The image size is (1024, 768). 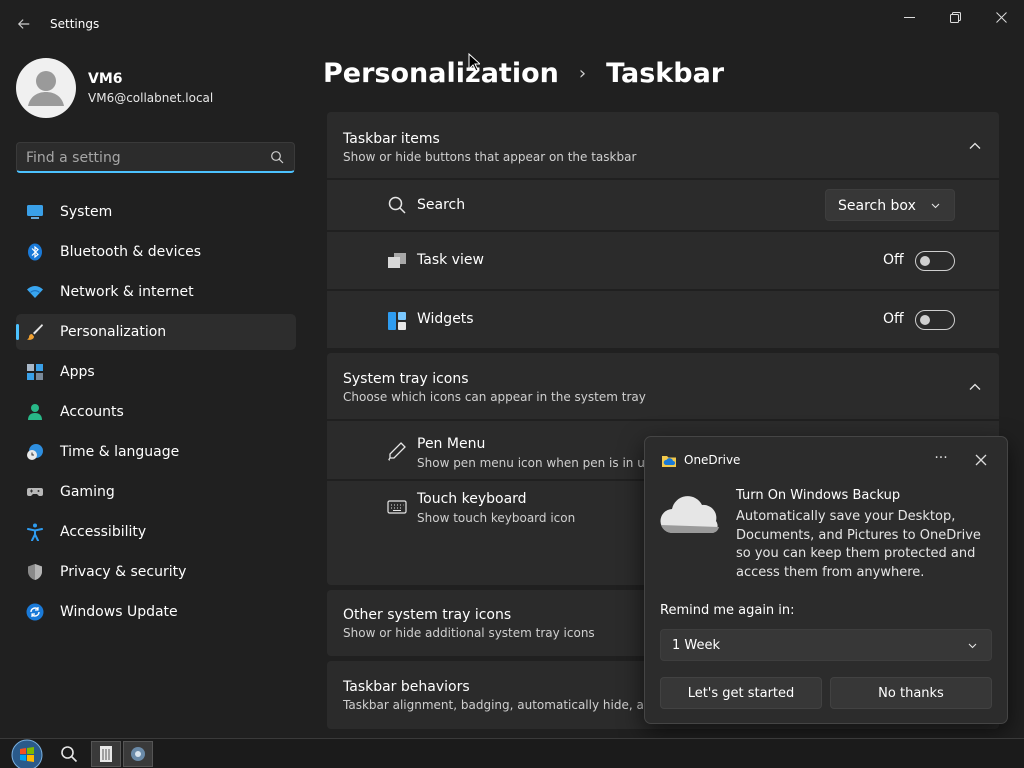 I want to click on section-title: Taskbar behaviors, so click(x=406, y=687).